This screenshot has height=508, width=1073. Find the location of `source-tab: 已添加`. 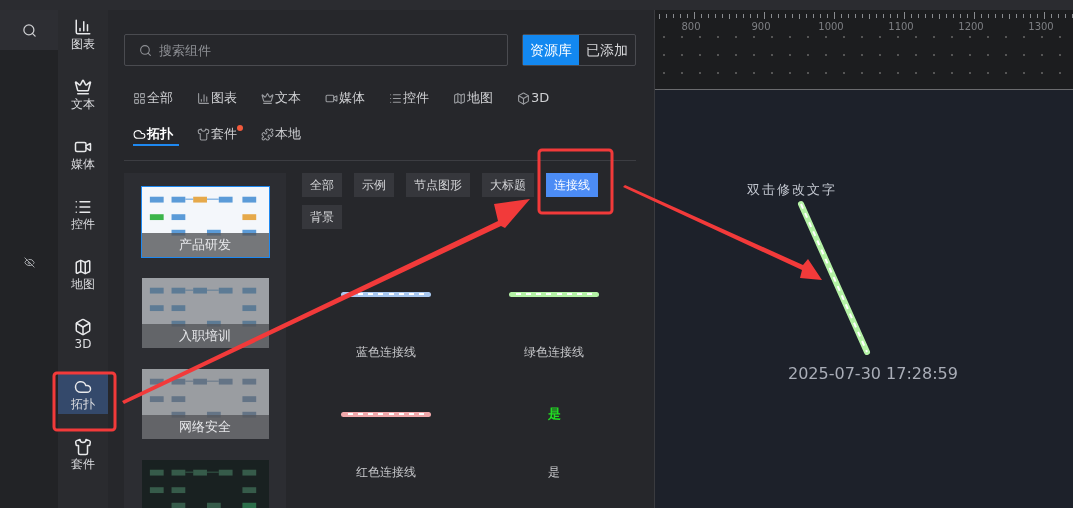

source-tab: 已添加 is located at coordinates (607, 50).